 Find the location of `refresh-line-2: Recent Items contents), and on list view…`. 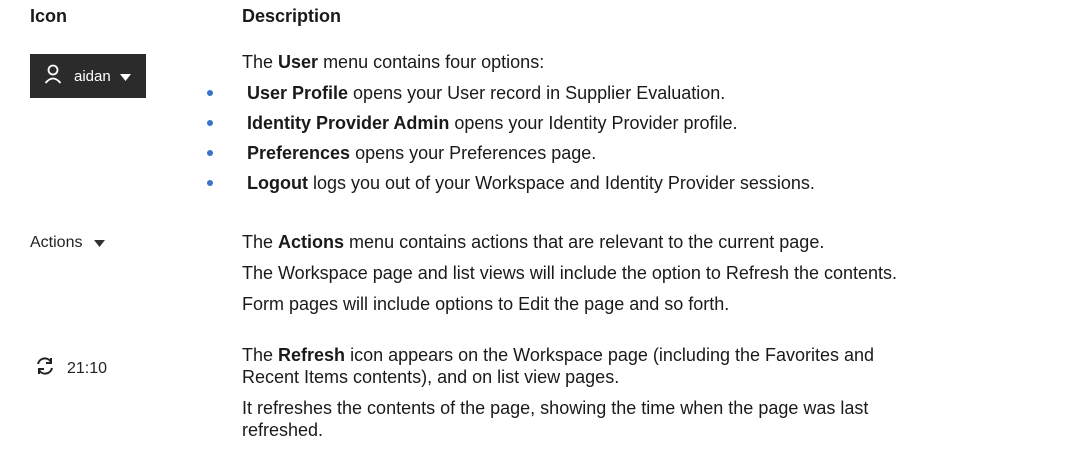

refresh-line-2: Recent Items contents), and on list view… is located at coordinates (431, 377).